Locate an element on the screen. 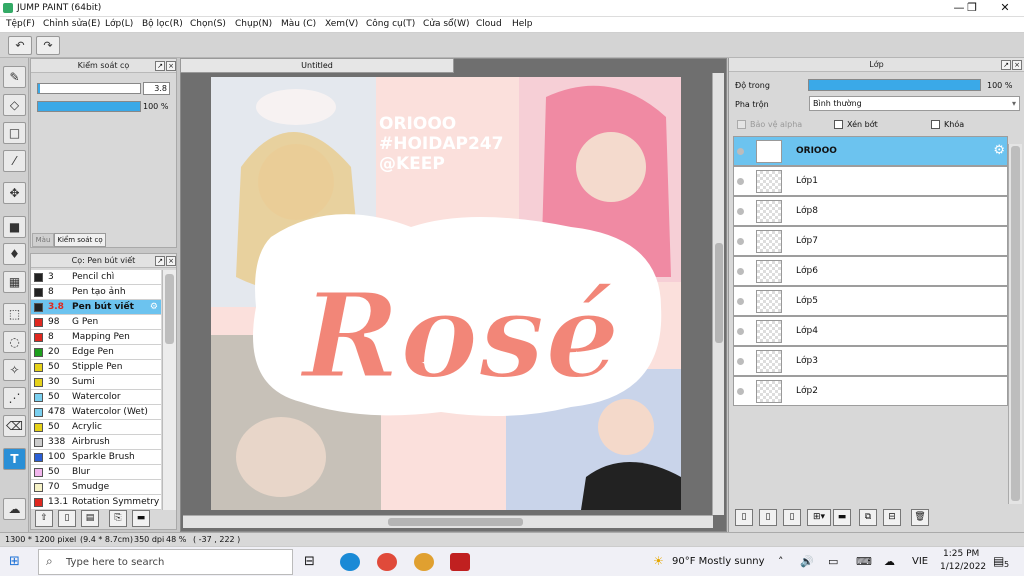 This screenshot has width=1024, height=576. brush-tool-icon: ⁄ is located at coordinates (14, 161).